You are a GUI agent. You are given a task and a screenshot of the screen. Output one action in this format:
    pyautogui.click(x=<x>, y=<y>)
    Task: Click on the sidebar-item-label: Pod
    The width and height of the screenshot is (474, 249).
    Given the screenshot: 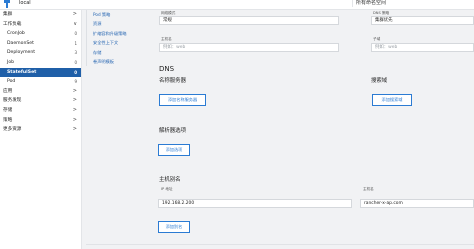 What is the action you would take?
    pyautogui.click(x=11, y=82)
    